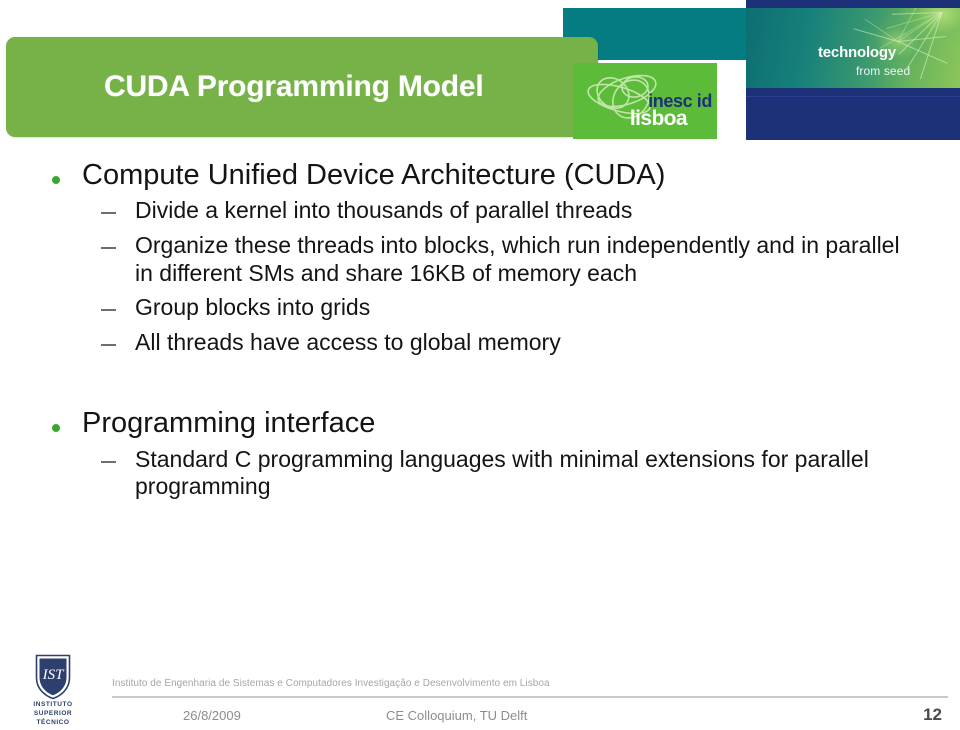  I want to click on inesc-lisboa-wordmark: lisboa, so click(658, 118).